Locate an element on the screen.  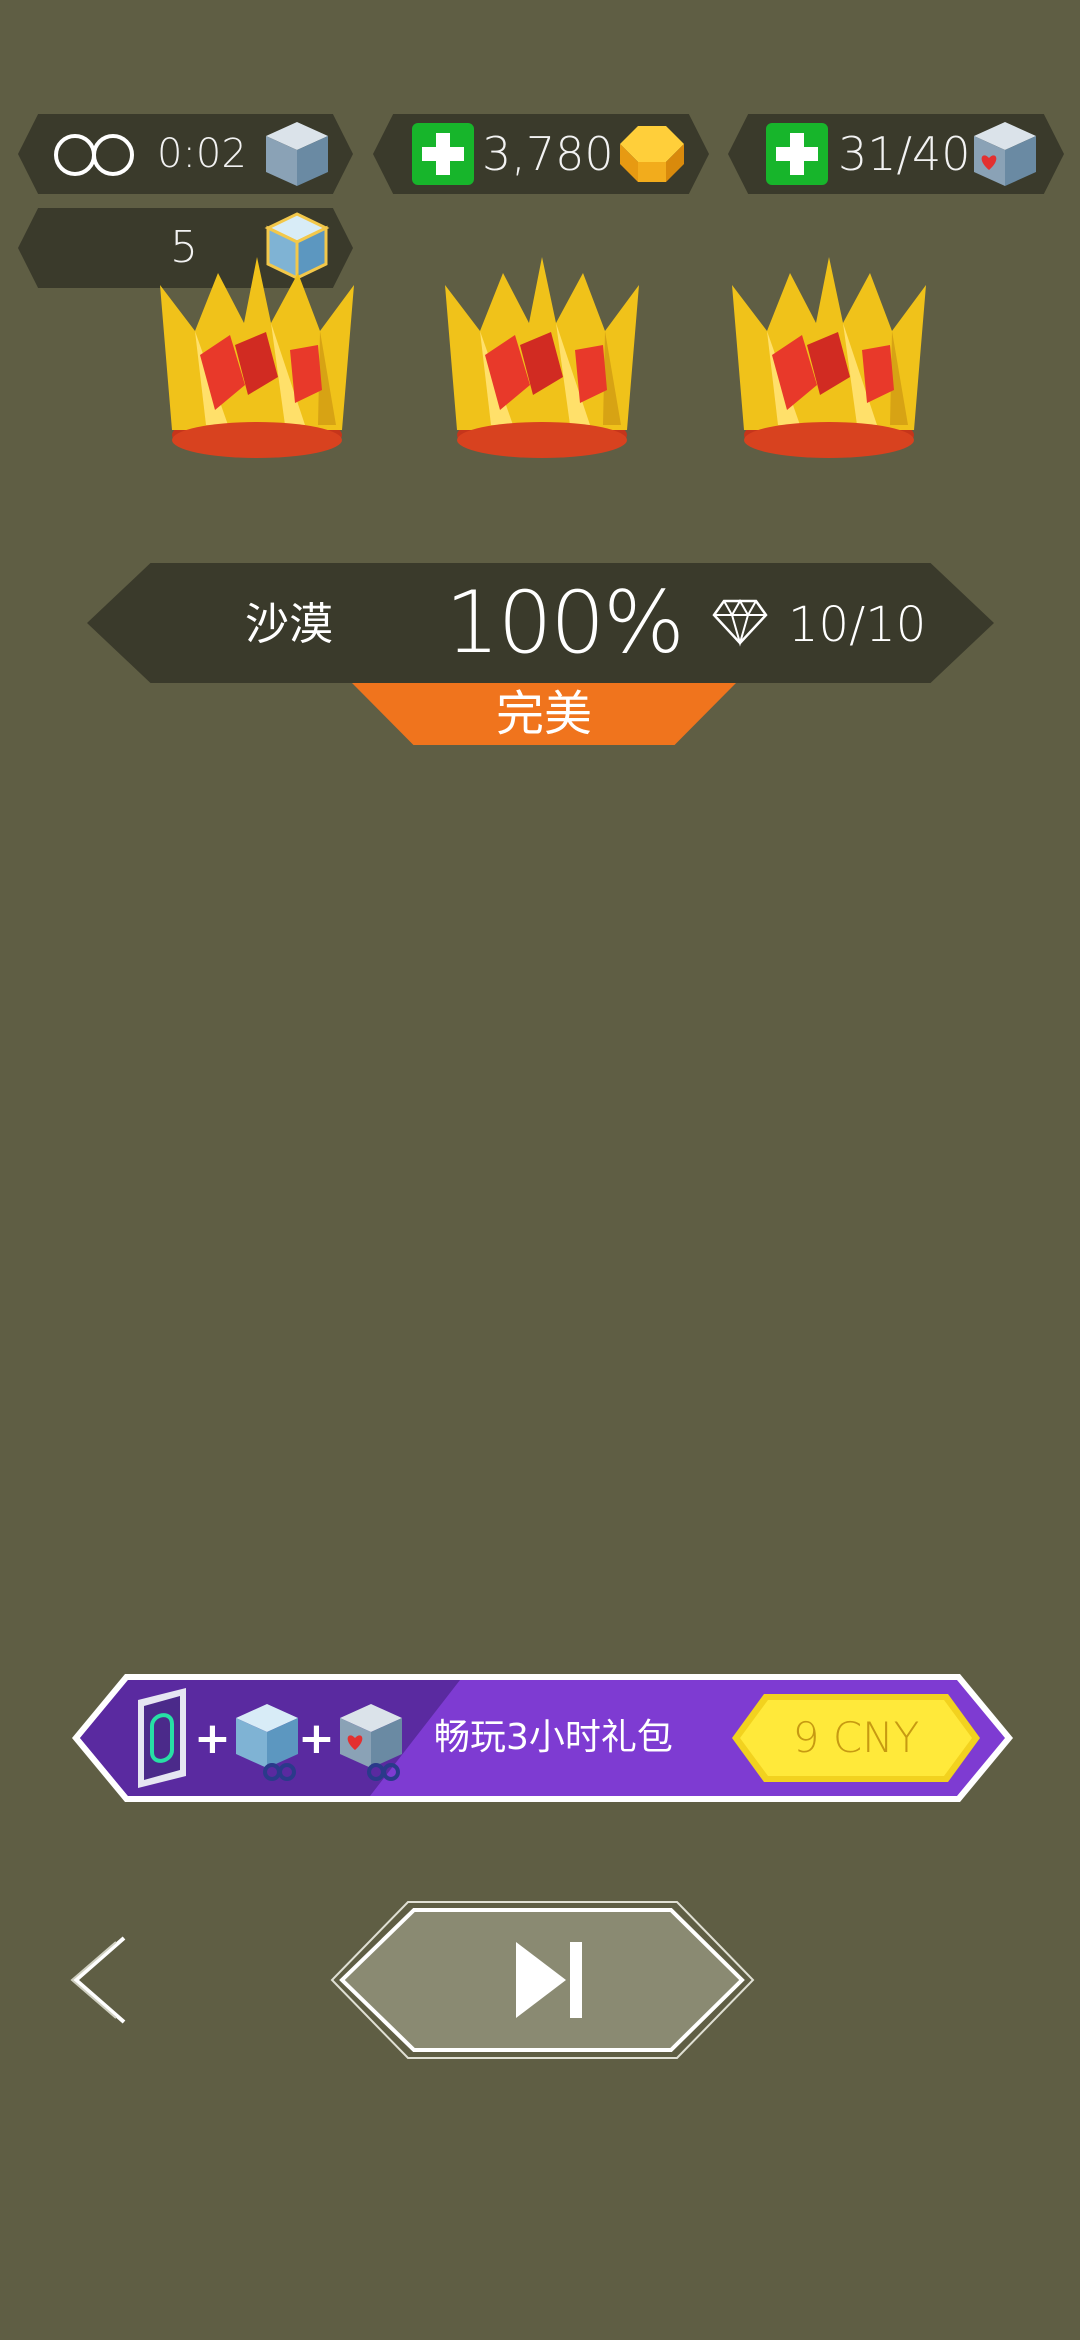
hearts-value: 31/40 is located at coordinates (904, 154).